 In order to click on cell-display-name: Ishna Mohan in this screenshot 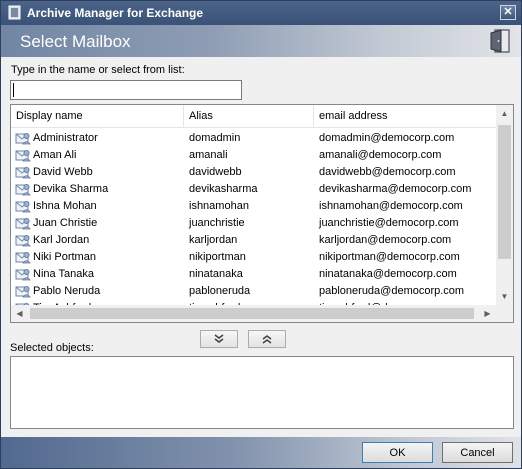, I will do `click(65, 206)`.